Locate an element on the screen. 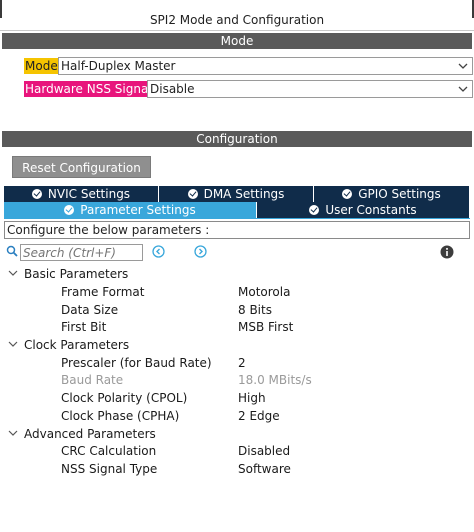 Image resolution: width=474 pixels, height=532 pixels. tab-dma-settings: DMA Settings is located at coordinates (236, 194).